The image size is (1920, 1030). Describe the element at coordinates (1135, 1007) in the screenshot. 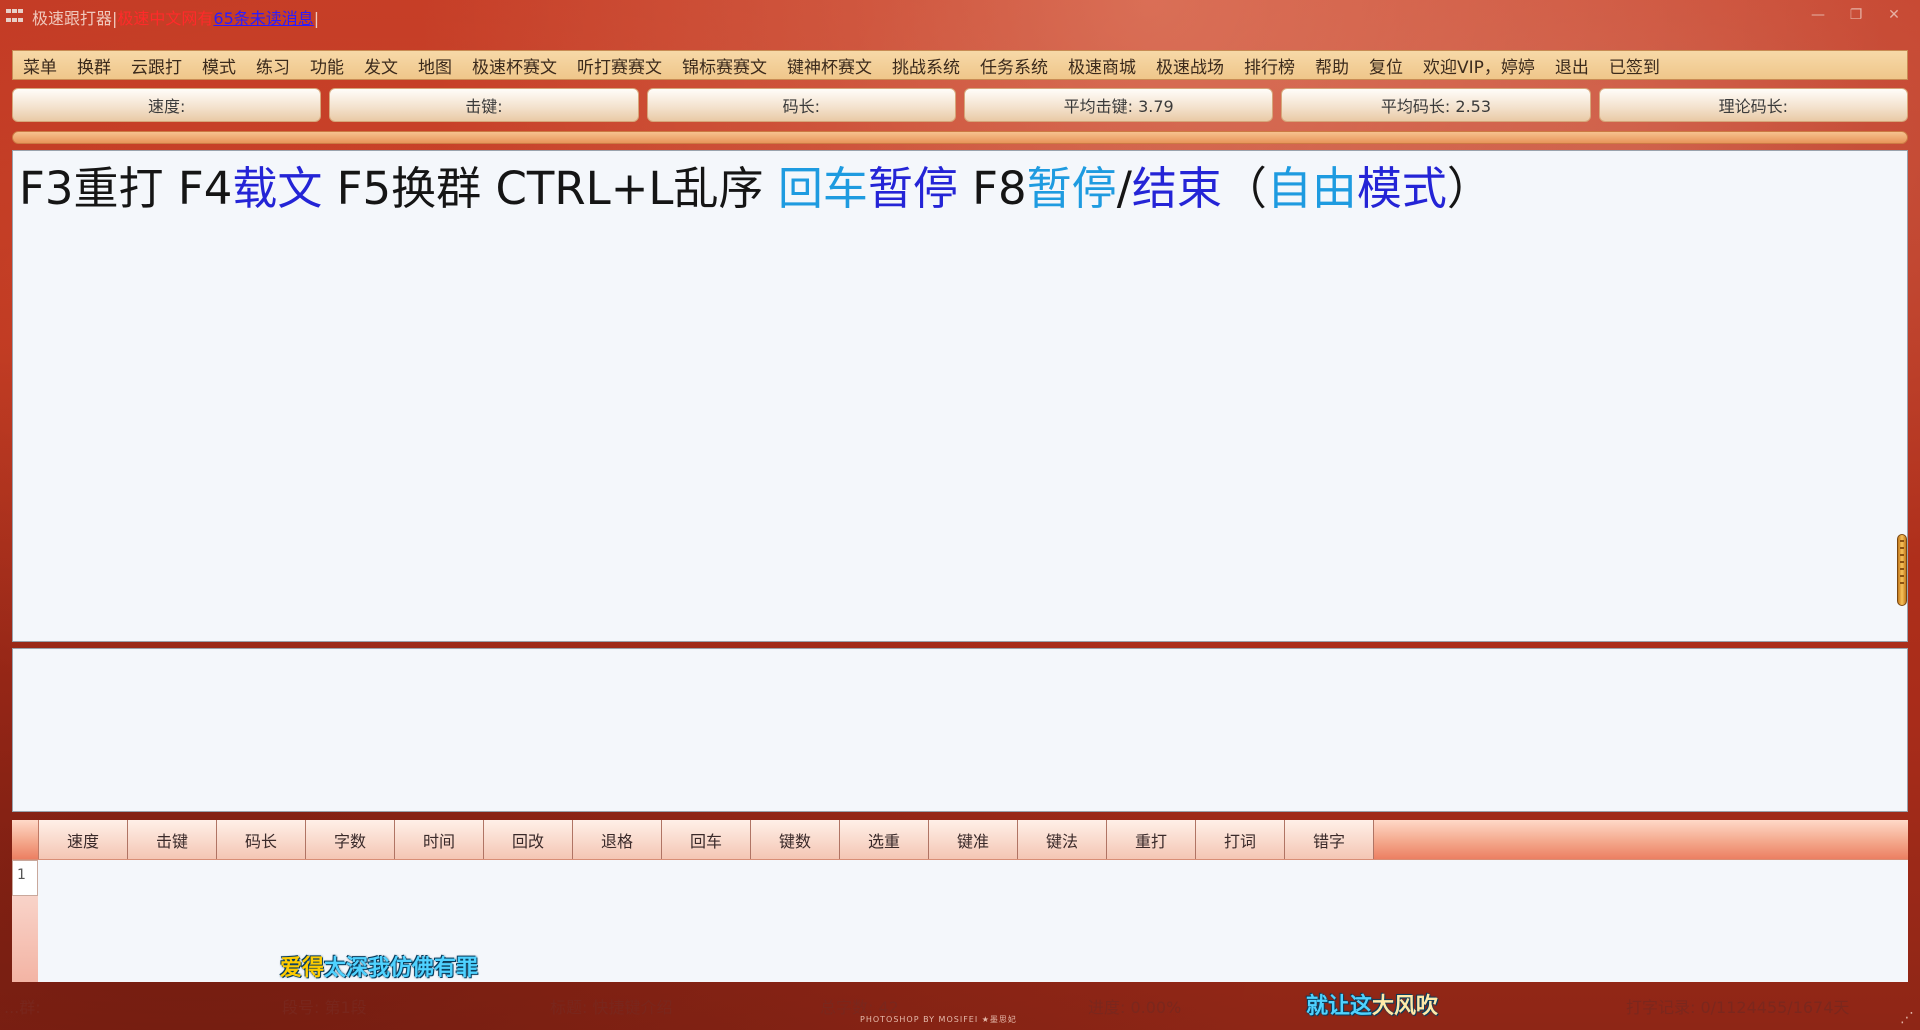

I see `progress-status: 进度: 0.00%` at that location.